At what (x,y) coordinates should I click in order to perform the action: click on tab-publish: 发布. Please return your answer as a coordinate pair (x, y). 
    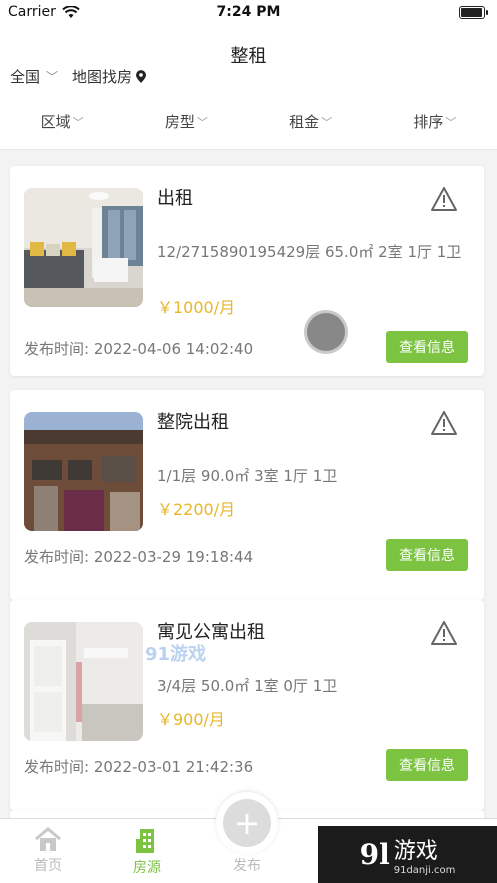
    Looking at the image, I should click on (247, 865).